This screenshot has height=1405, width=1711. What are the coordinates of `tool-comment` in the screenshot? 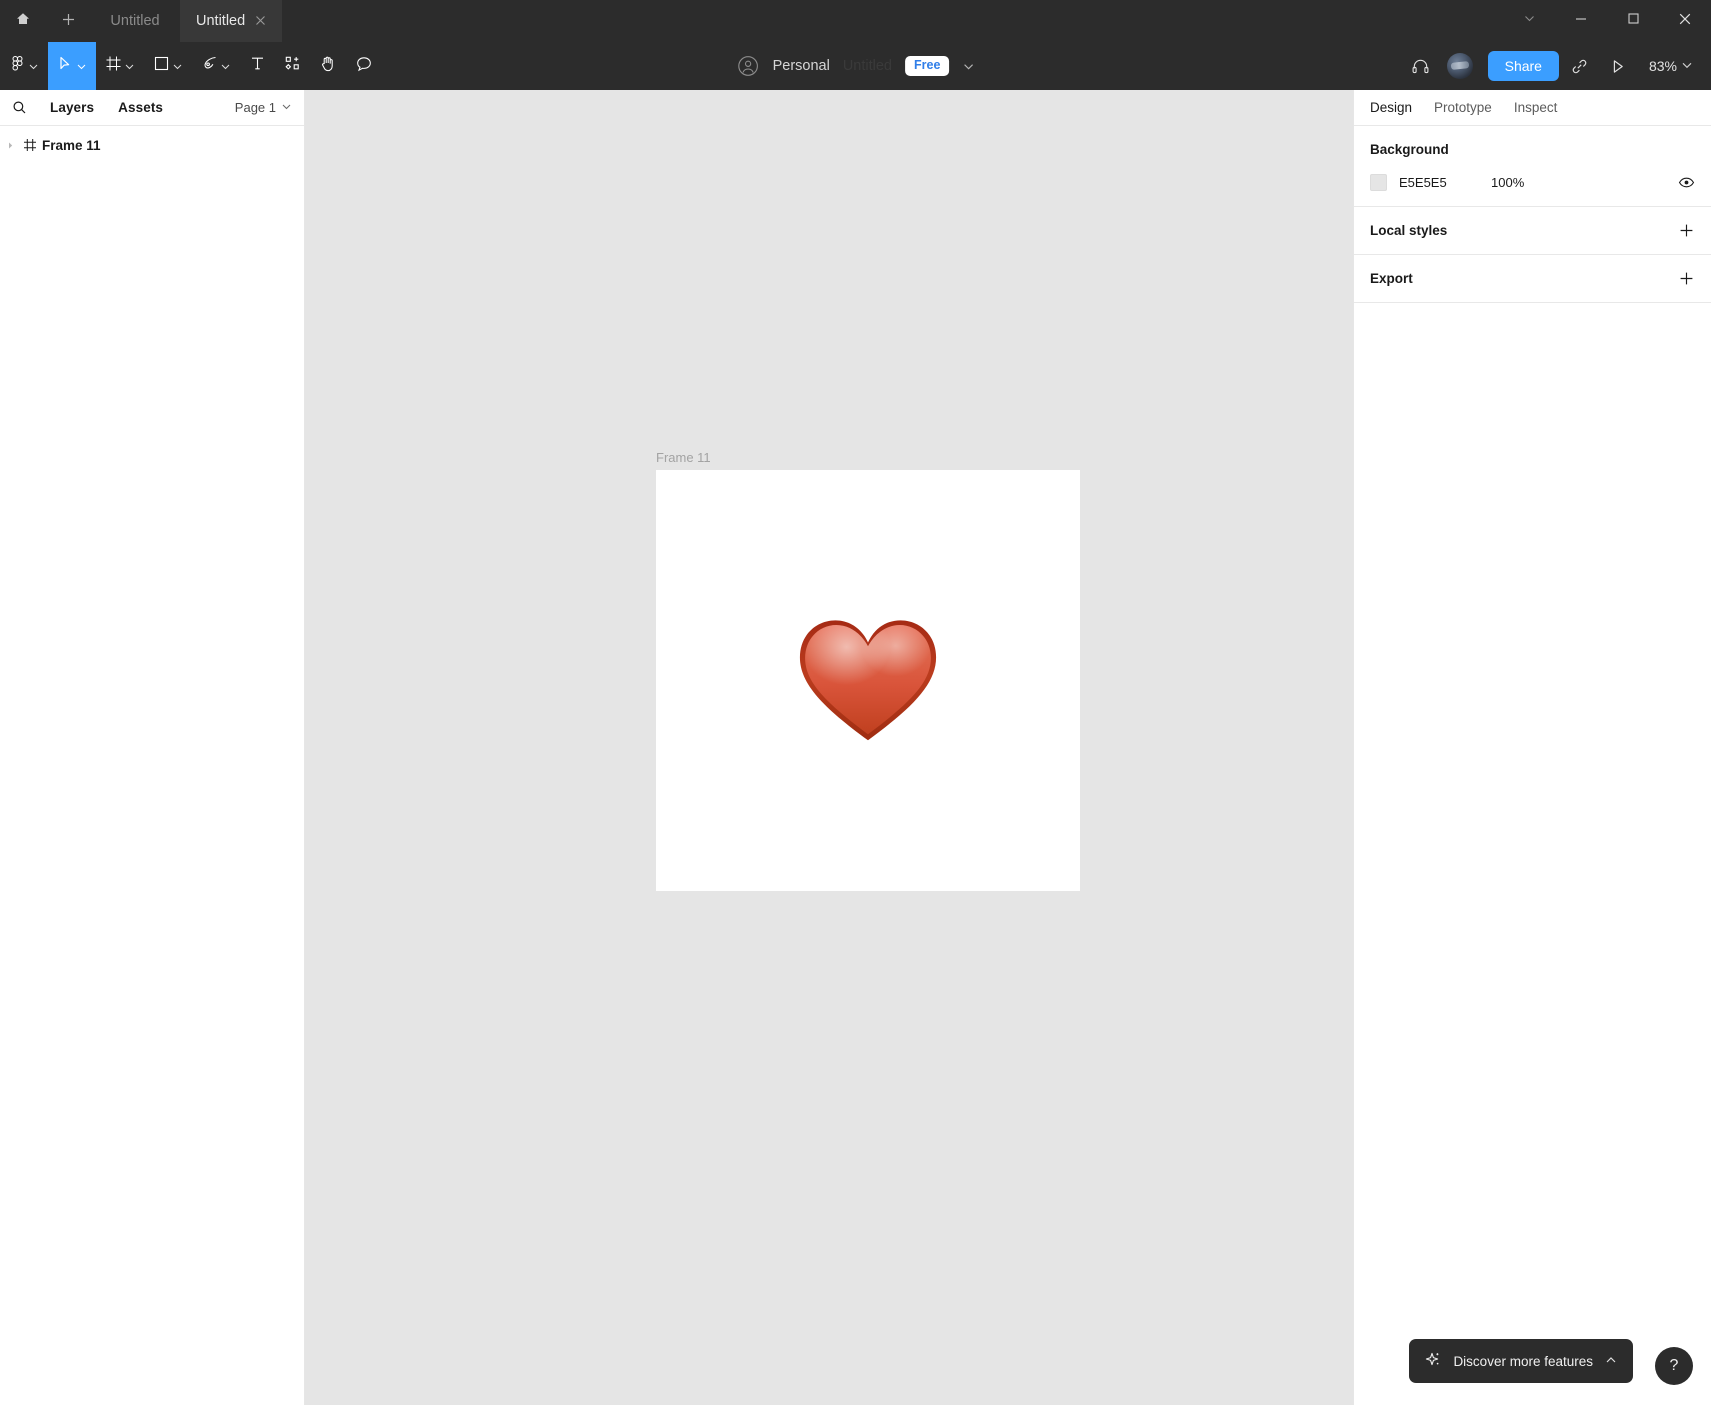 It's located at (364, 66).